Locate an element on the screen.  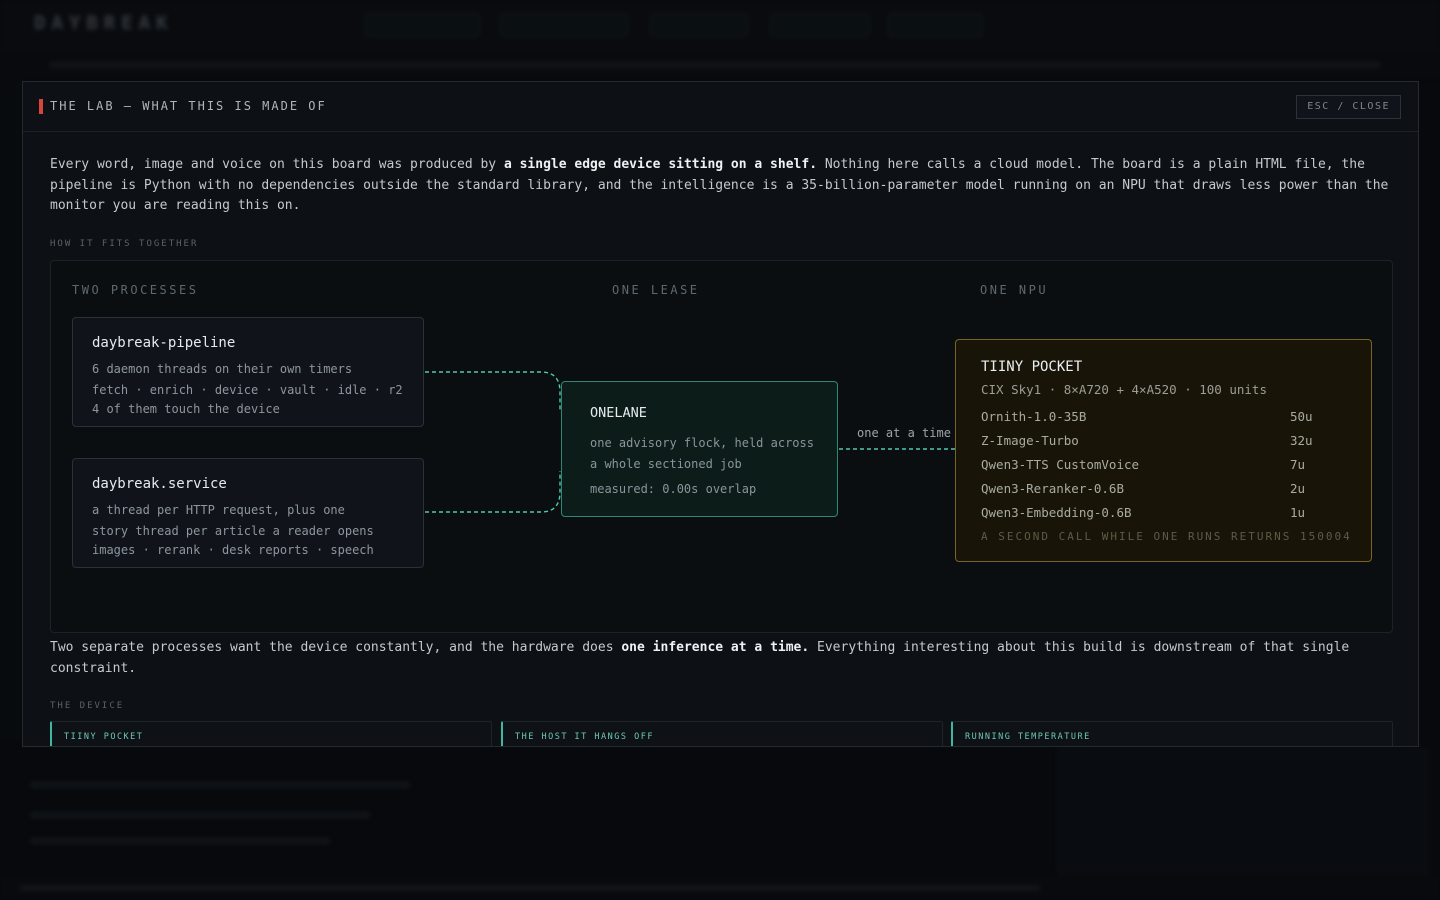
process-line: story thread per article a reader opens is located at coordinates (233, 531).